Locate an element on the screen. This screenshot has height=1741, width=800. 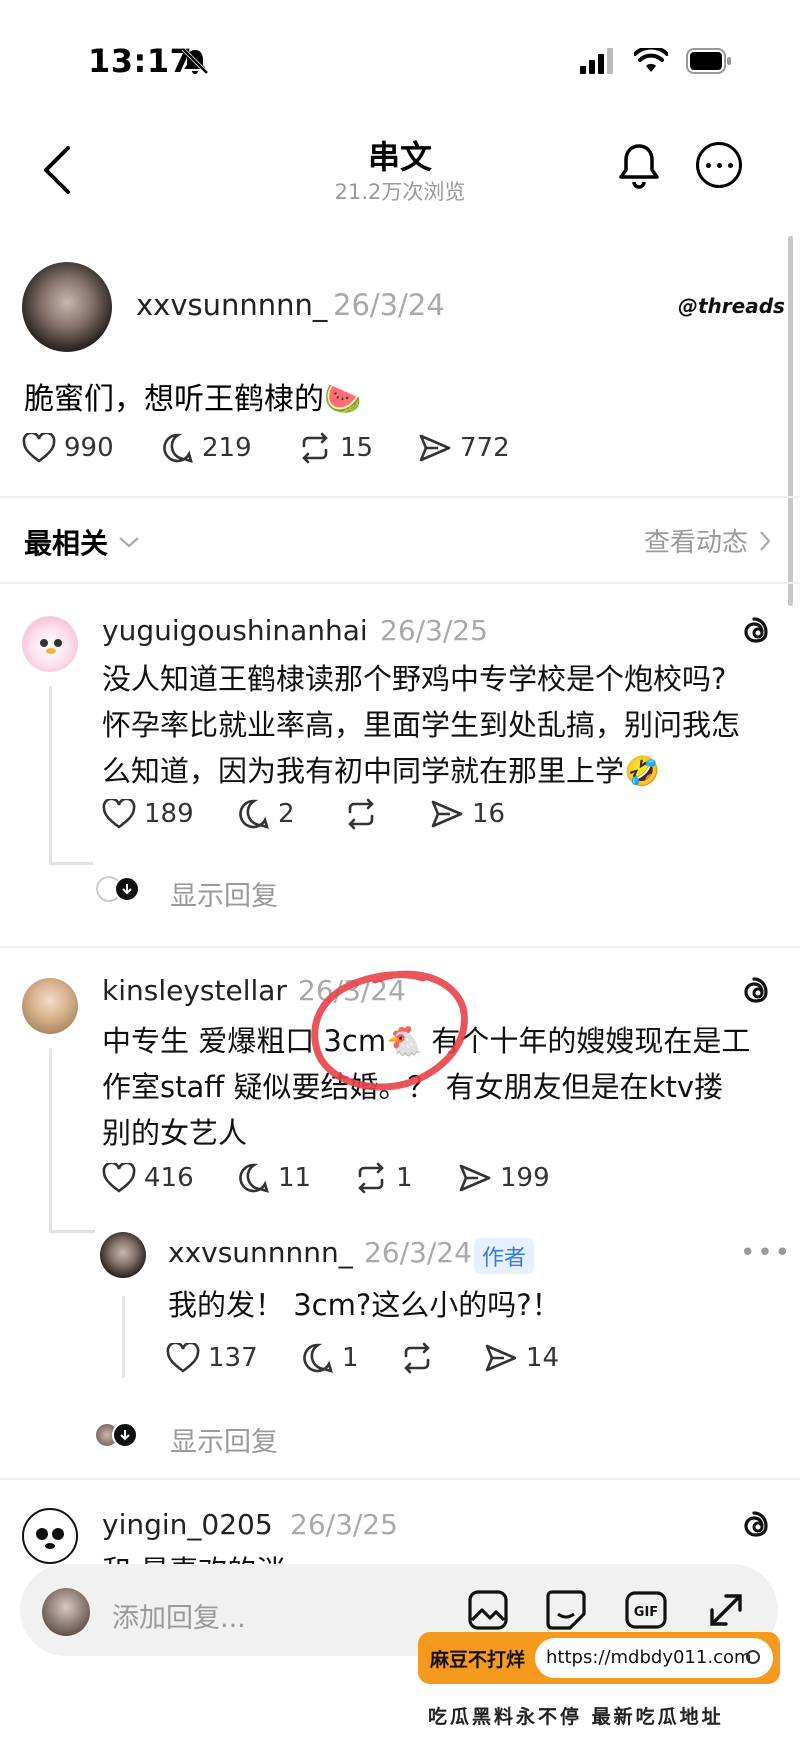
comment-count: 219 is located at coordinates (227, 448).